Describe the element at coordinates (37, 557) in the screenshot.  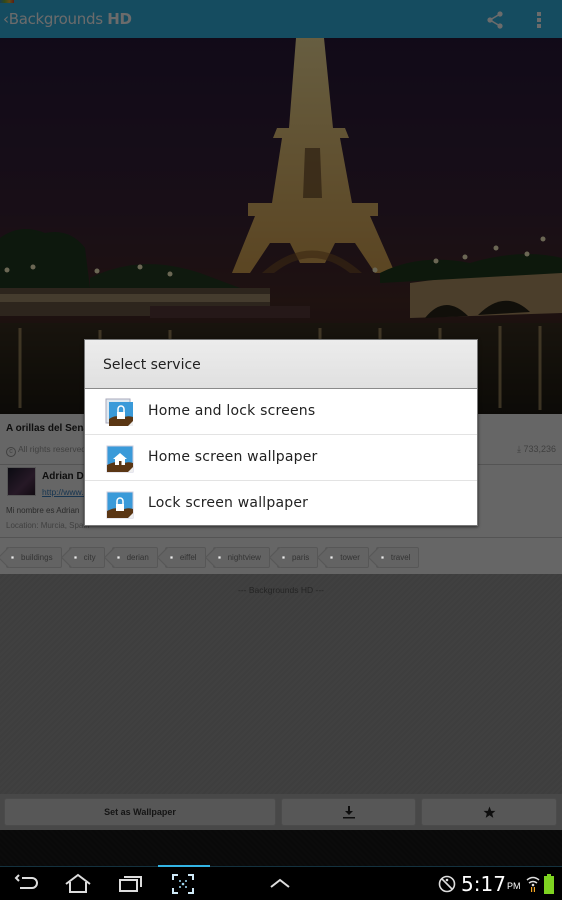
I see `tag-label: buildings` at that location.